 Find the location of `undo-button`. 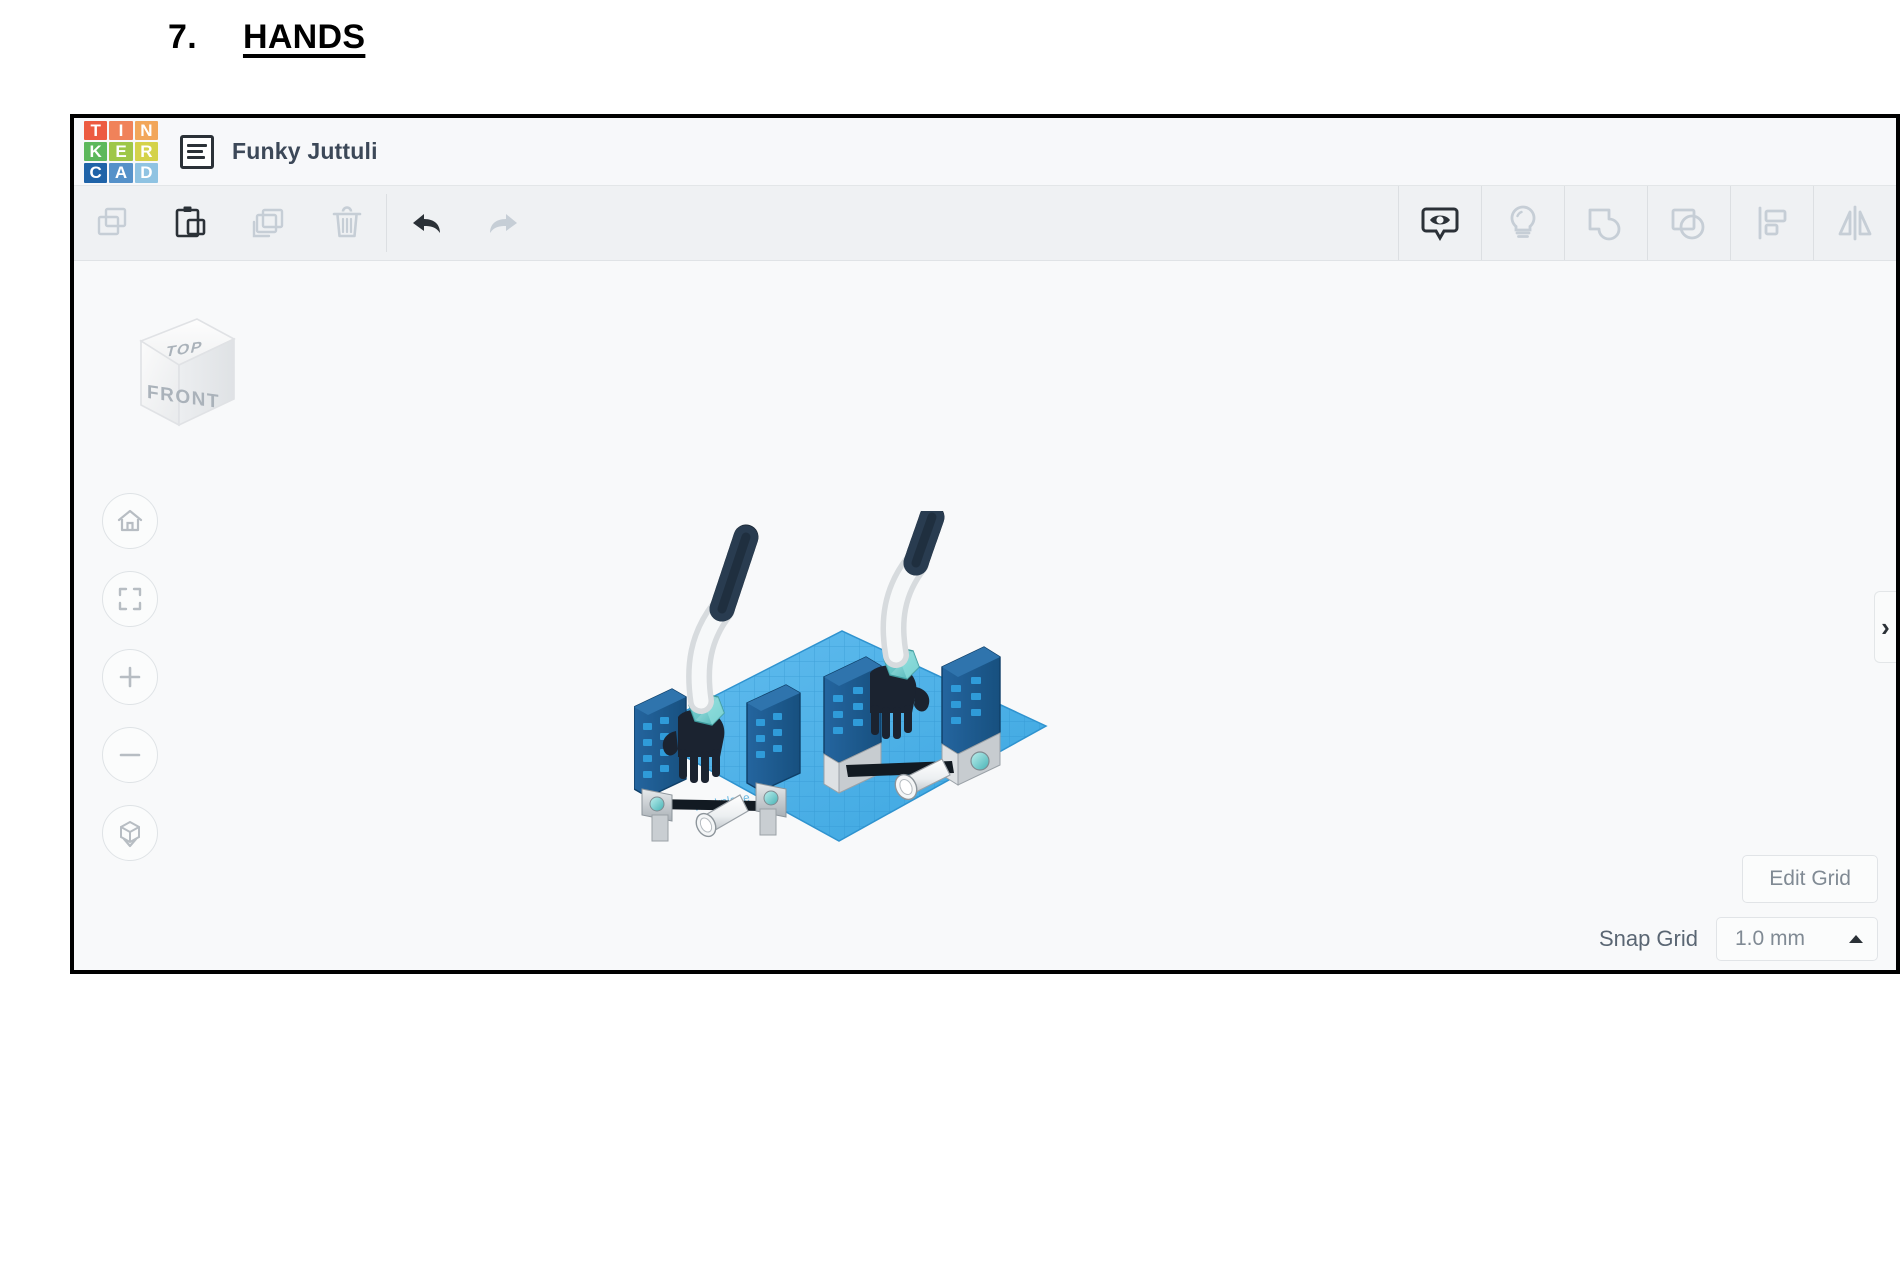

undo-button is located at coordinates (426, 223).